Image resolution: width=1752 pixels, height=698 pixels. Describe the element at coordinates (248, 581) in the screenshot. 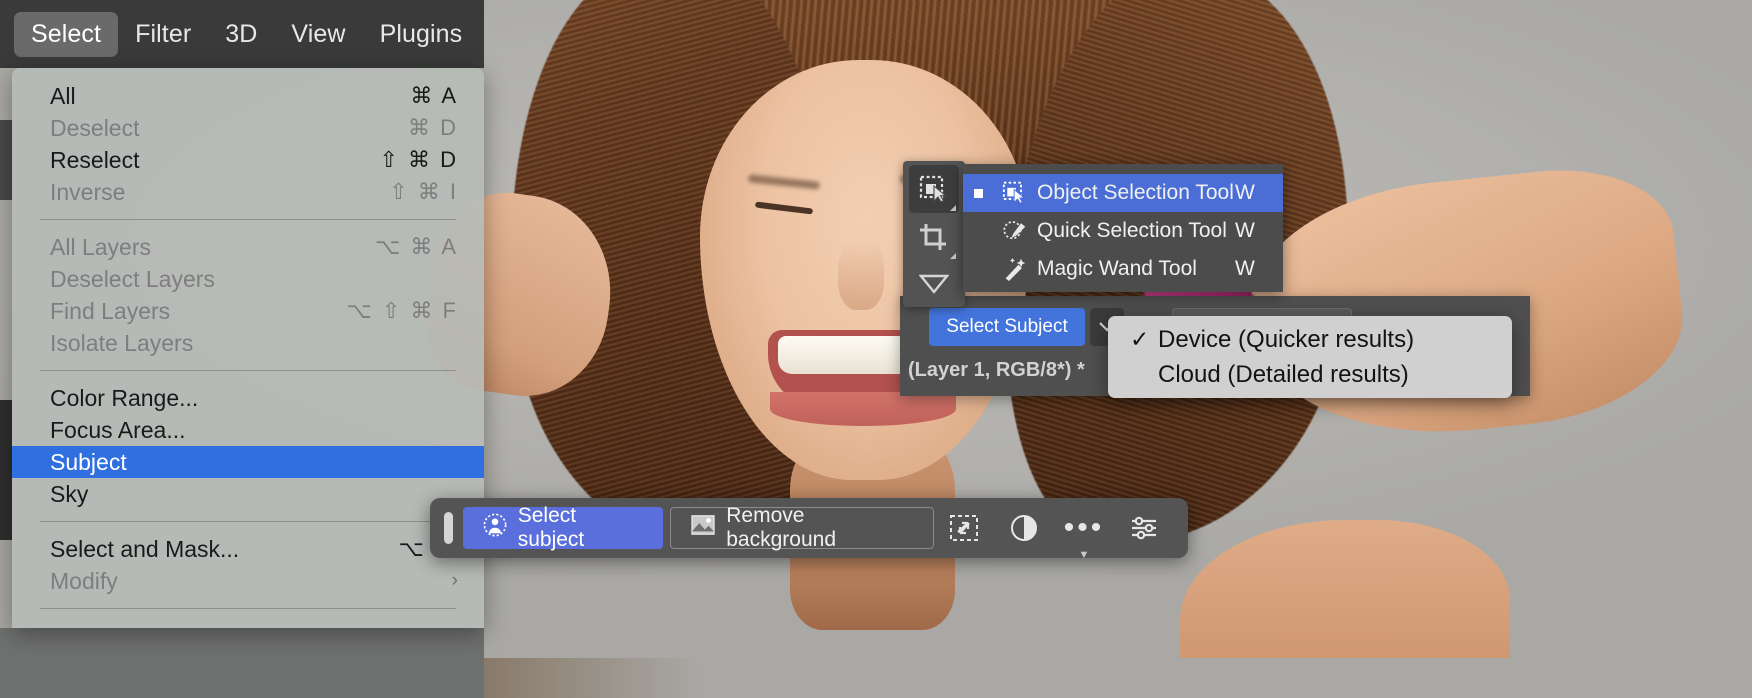

I see `menu-item-modify: Modify ›` at that location.